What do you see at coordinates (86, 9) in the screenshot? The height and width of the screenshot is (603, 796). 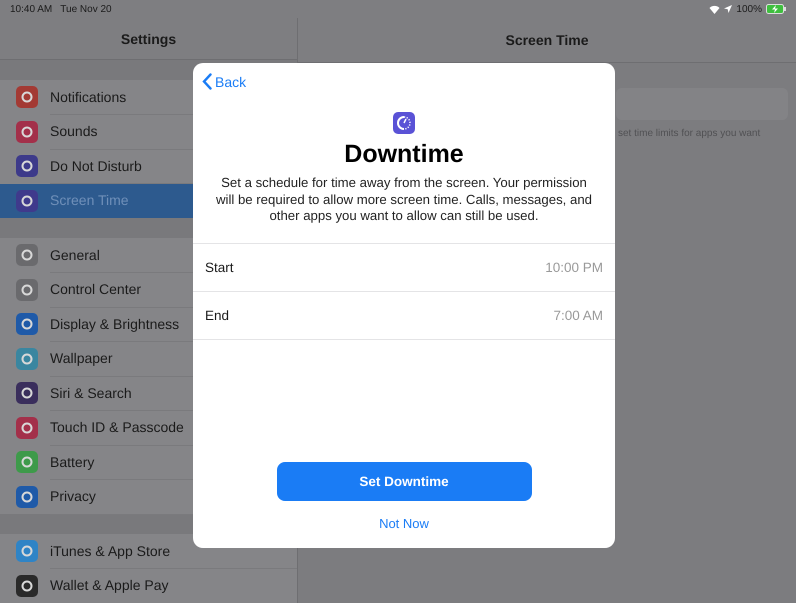 I see `status-date: Tue Nov 20` at bounding box center [86, 9].